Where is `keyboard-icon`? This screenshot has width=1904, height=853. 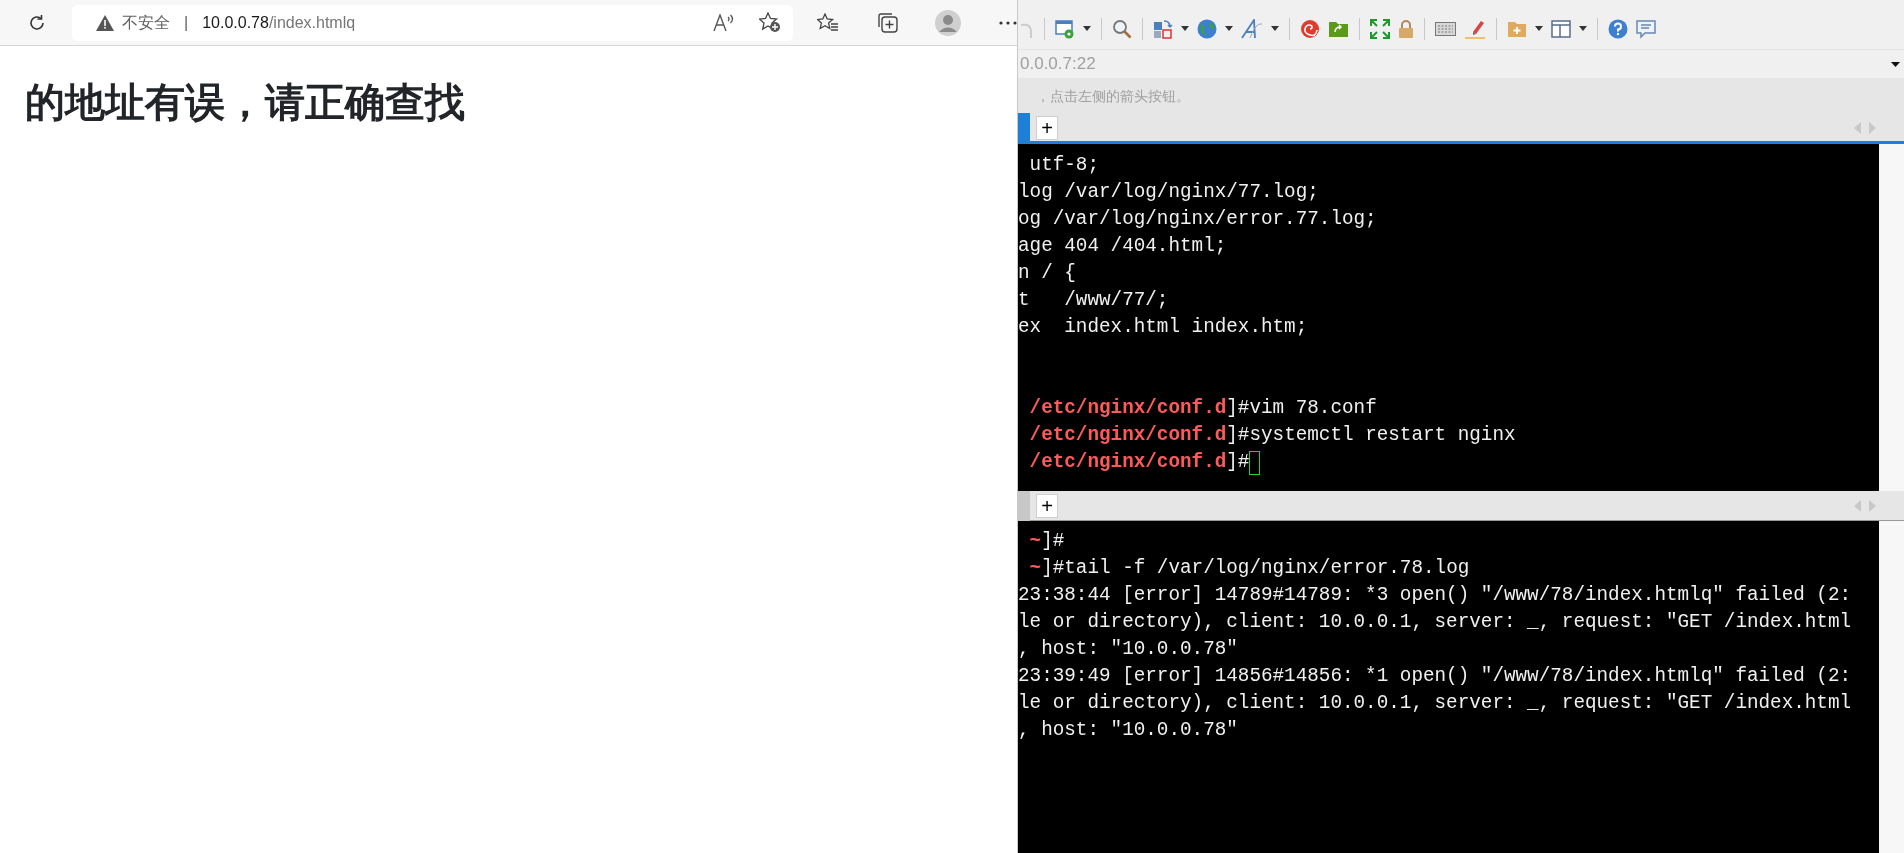
keyboard-icon is located at coordinates (1445, 28).